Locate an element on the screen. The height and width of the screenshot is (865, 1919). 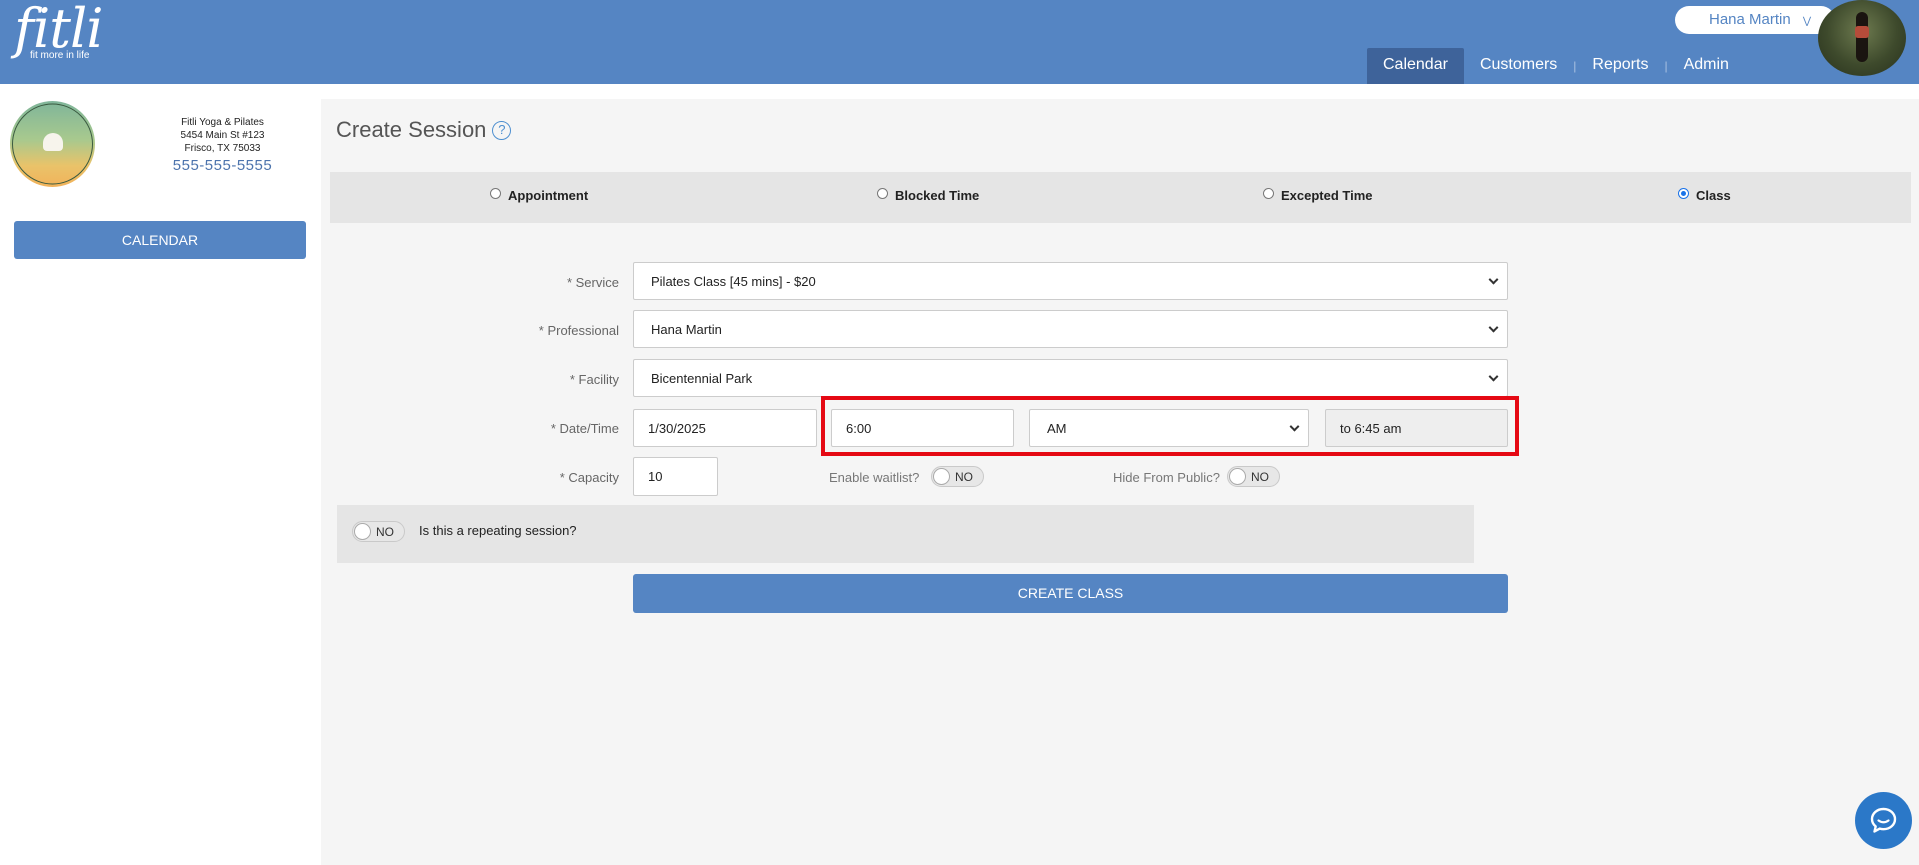
business-address-line2: Frisco, TX 75033 is located at coordinates (222, 148).